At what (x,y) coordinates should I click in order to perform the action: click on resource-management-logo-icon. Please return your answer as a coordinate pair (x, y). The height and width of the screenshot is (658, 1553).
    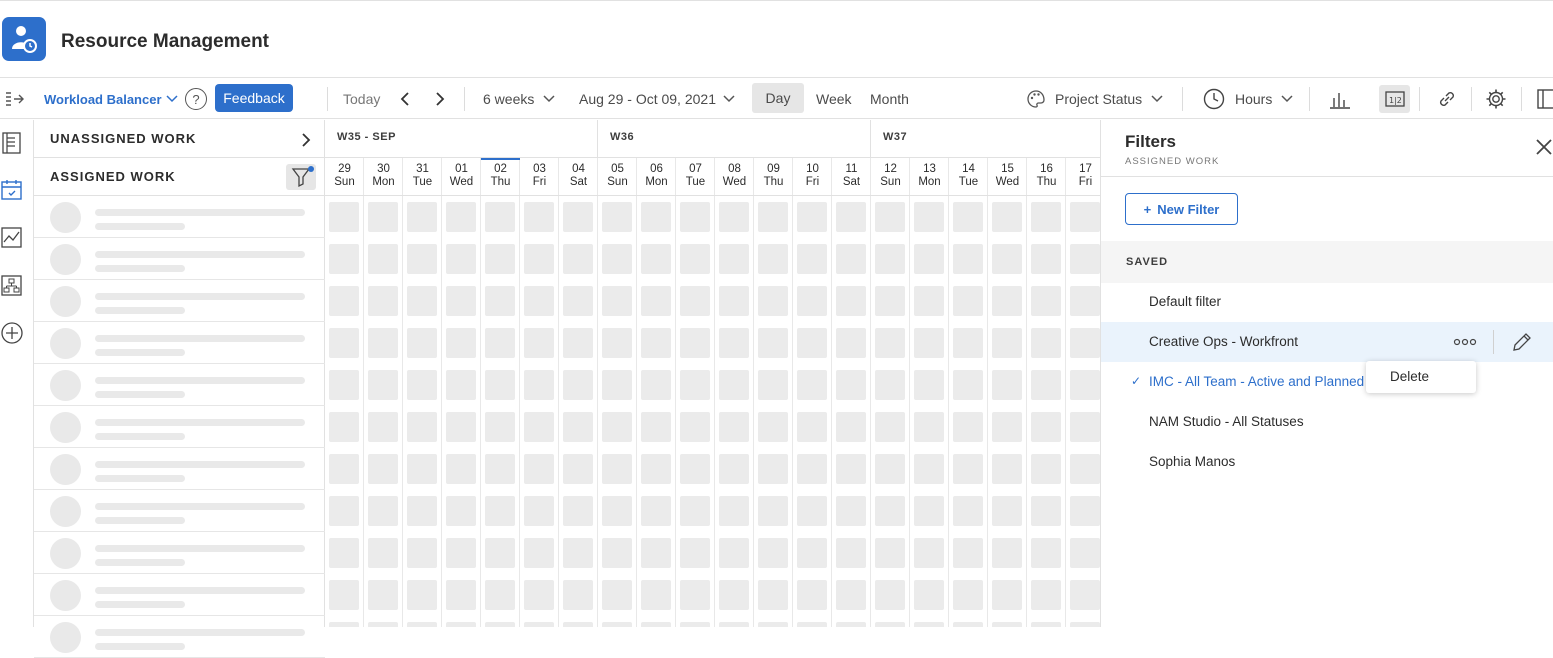
    Looking at the image, I should click on (24, 39).